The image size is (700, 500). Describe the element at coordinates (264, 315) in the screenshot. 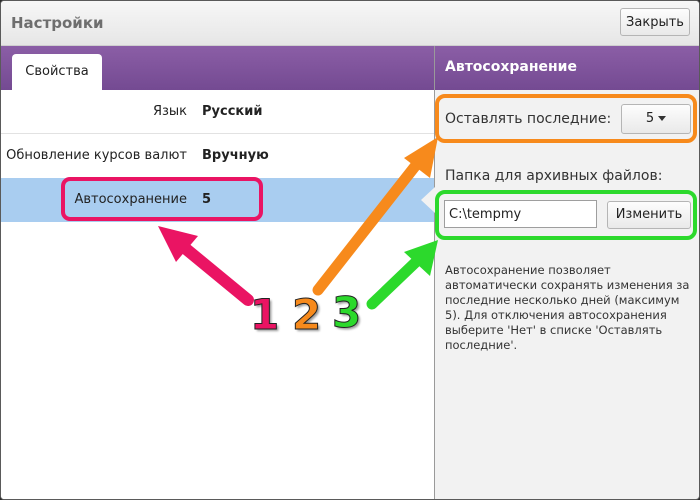

I see `annotation-number-1: 1` at that location.